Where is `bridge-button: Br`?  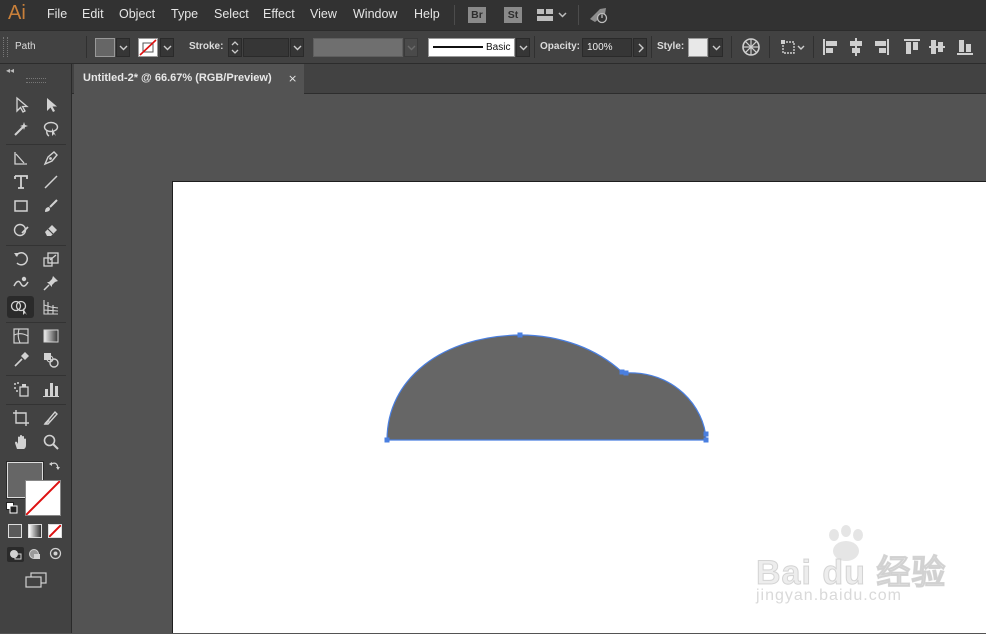 bridge-button: Br is located at coordinates (477, 15).